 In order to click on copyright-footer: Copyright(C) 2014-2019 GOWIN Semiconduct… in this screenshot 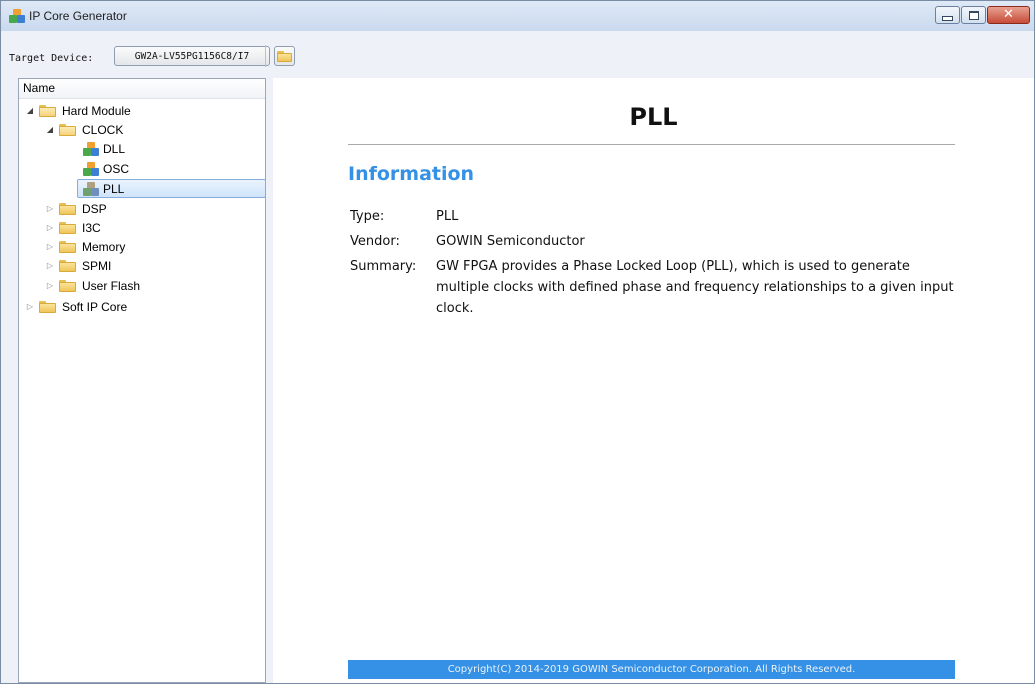, I will do `click(651, 669)`.